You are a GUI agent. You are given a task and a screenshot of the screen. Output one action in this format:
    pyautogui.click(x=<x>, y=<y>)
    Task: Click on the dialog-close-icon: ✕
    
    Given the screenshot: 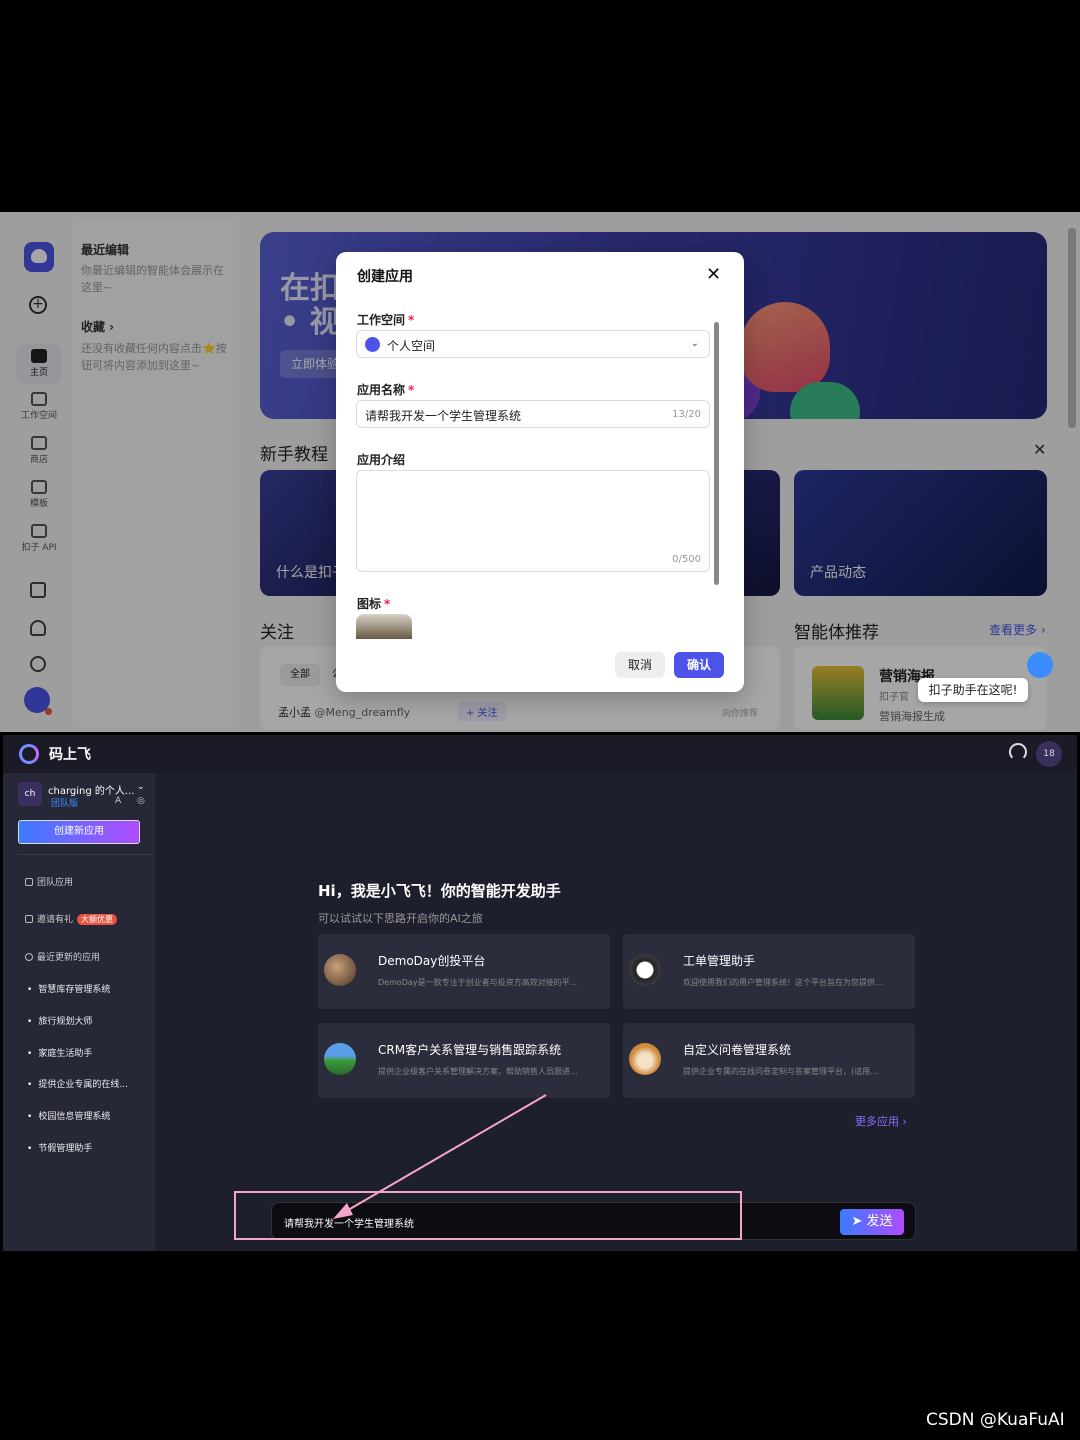 What is the action you would take?
    pyautogui.click(x=713, y=274)
    